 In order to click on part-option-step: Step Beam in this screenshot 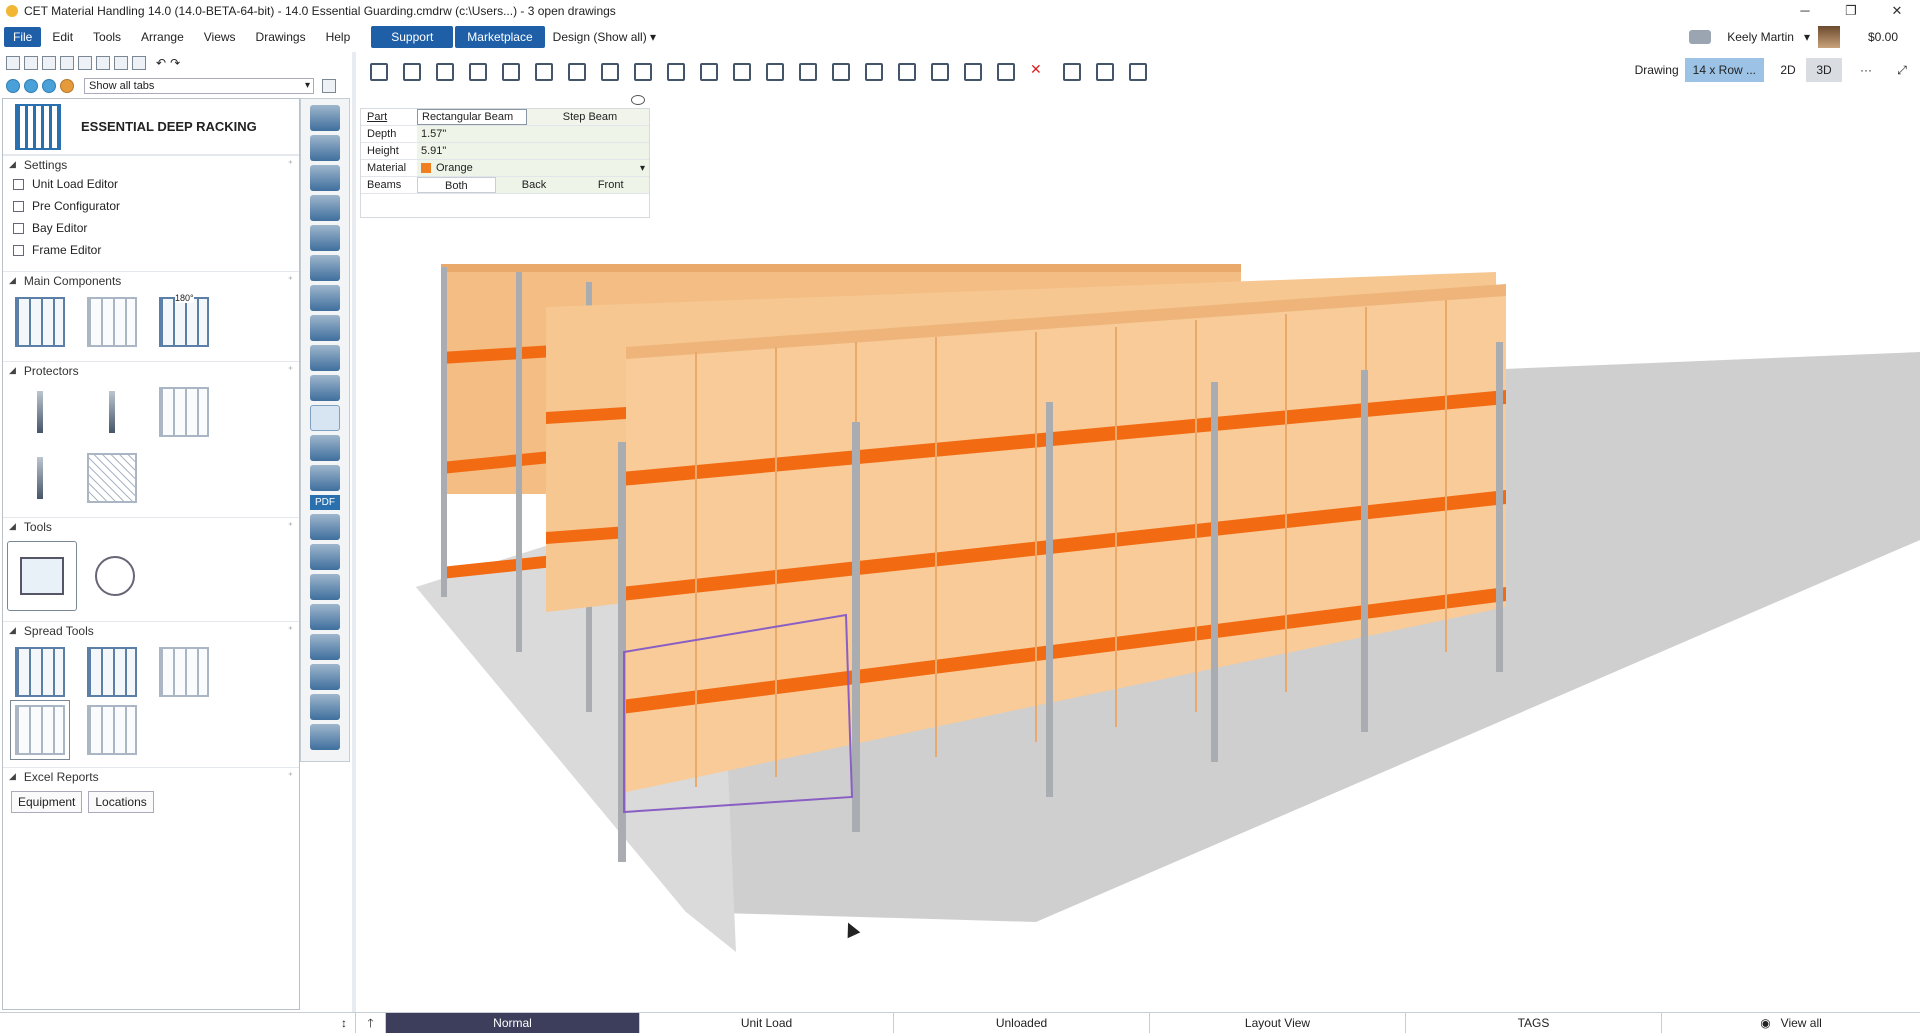, I will do `click(588, 117)`.